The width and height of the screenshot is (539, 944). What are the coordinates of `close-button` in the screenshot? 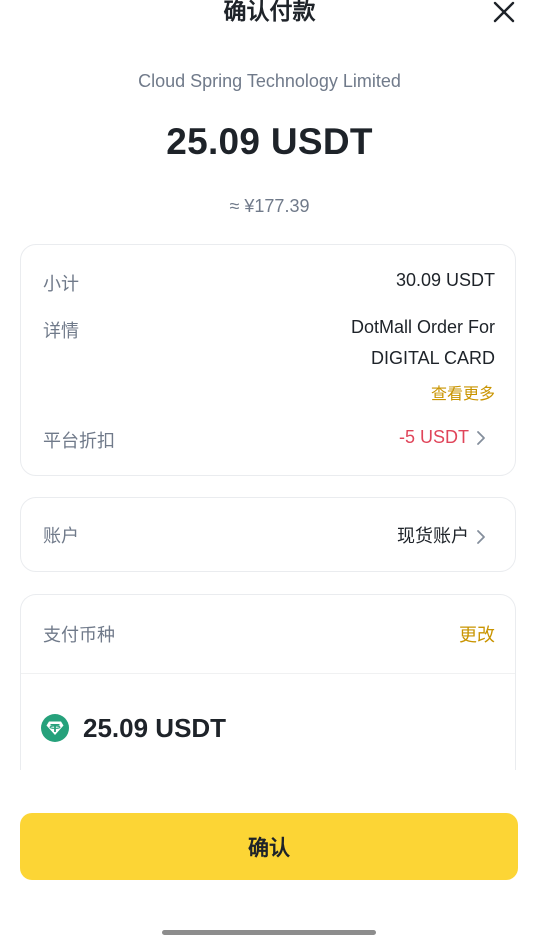 It's located at (504, 12).